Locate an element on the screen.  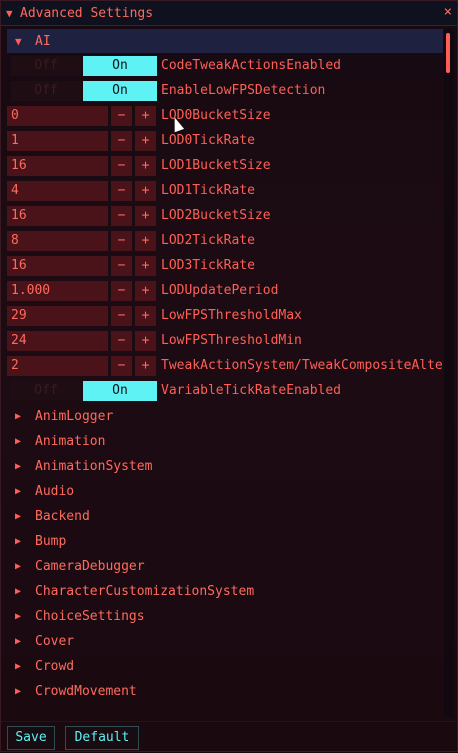
setting-row: Off On CodeTweakActionsEnabled is located at coordinates (224, 66).